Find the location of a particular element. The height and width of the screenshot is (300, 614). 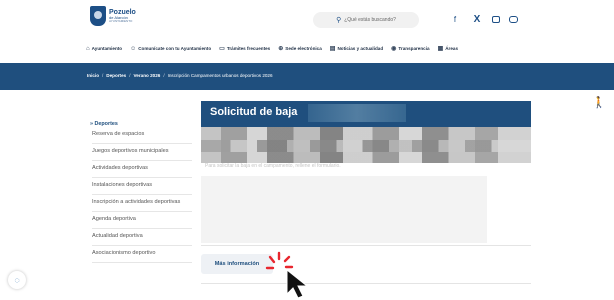

nav-item-areas: ▦ Áreas is located at coordinates (448, 48).